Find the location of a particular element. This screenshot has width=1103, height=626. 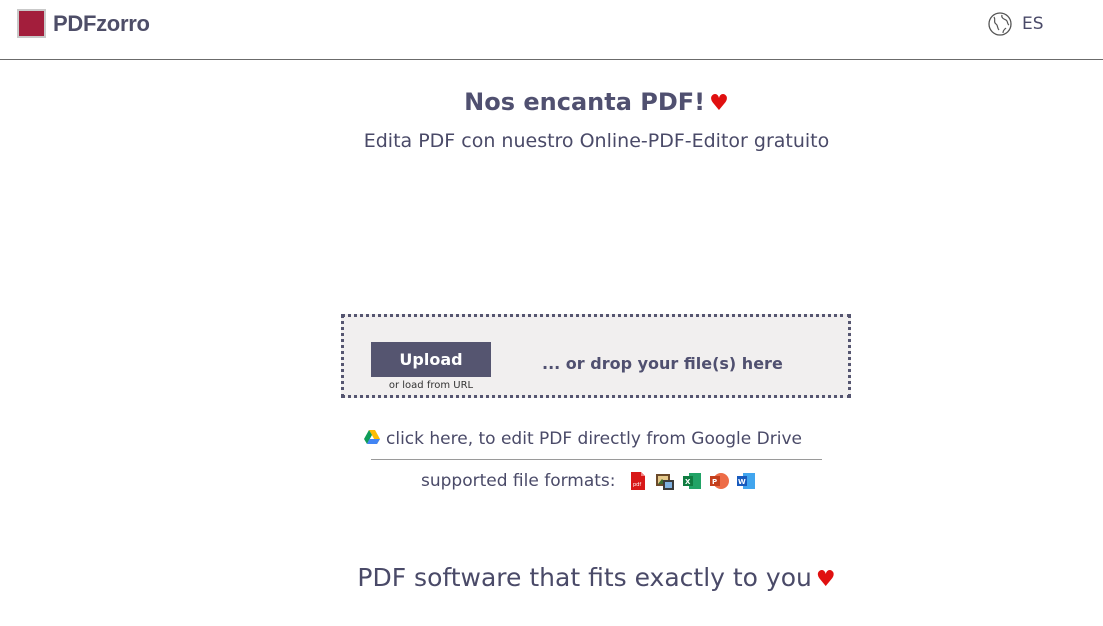

load-from-url-link: or load from URL is located at coordinates (431, 385).